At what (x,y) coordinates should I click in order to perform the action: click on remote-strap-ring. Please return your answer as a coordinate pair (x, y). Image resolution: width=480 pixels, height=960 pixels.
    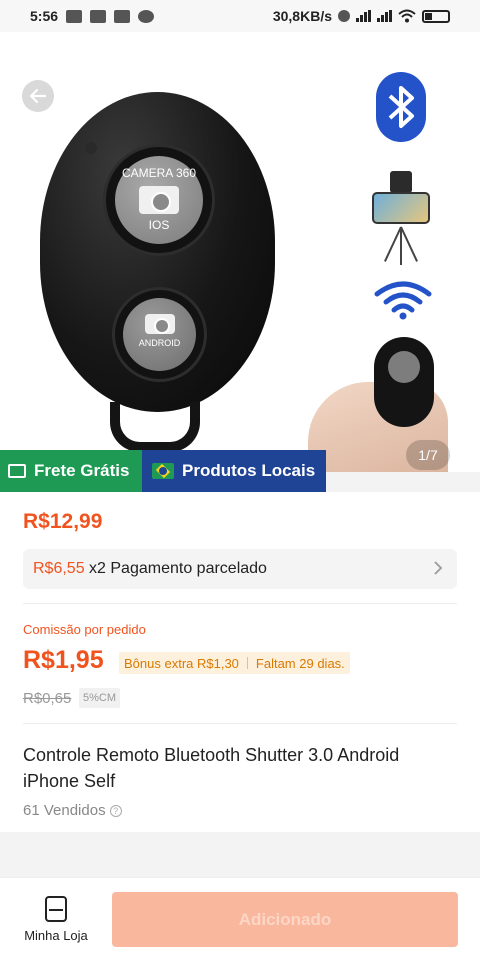
    Looking at the image, I should click on (155, 427).